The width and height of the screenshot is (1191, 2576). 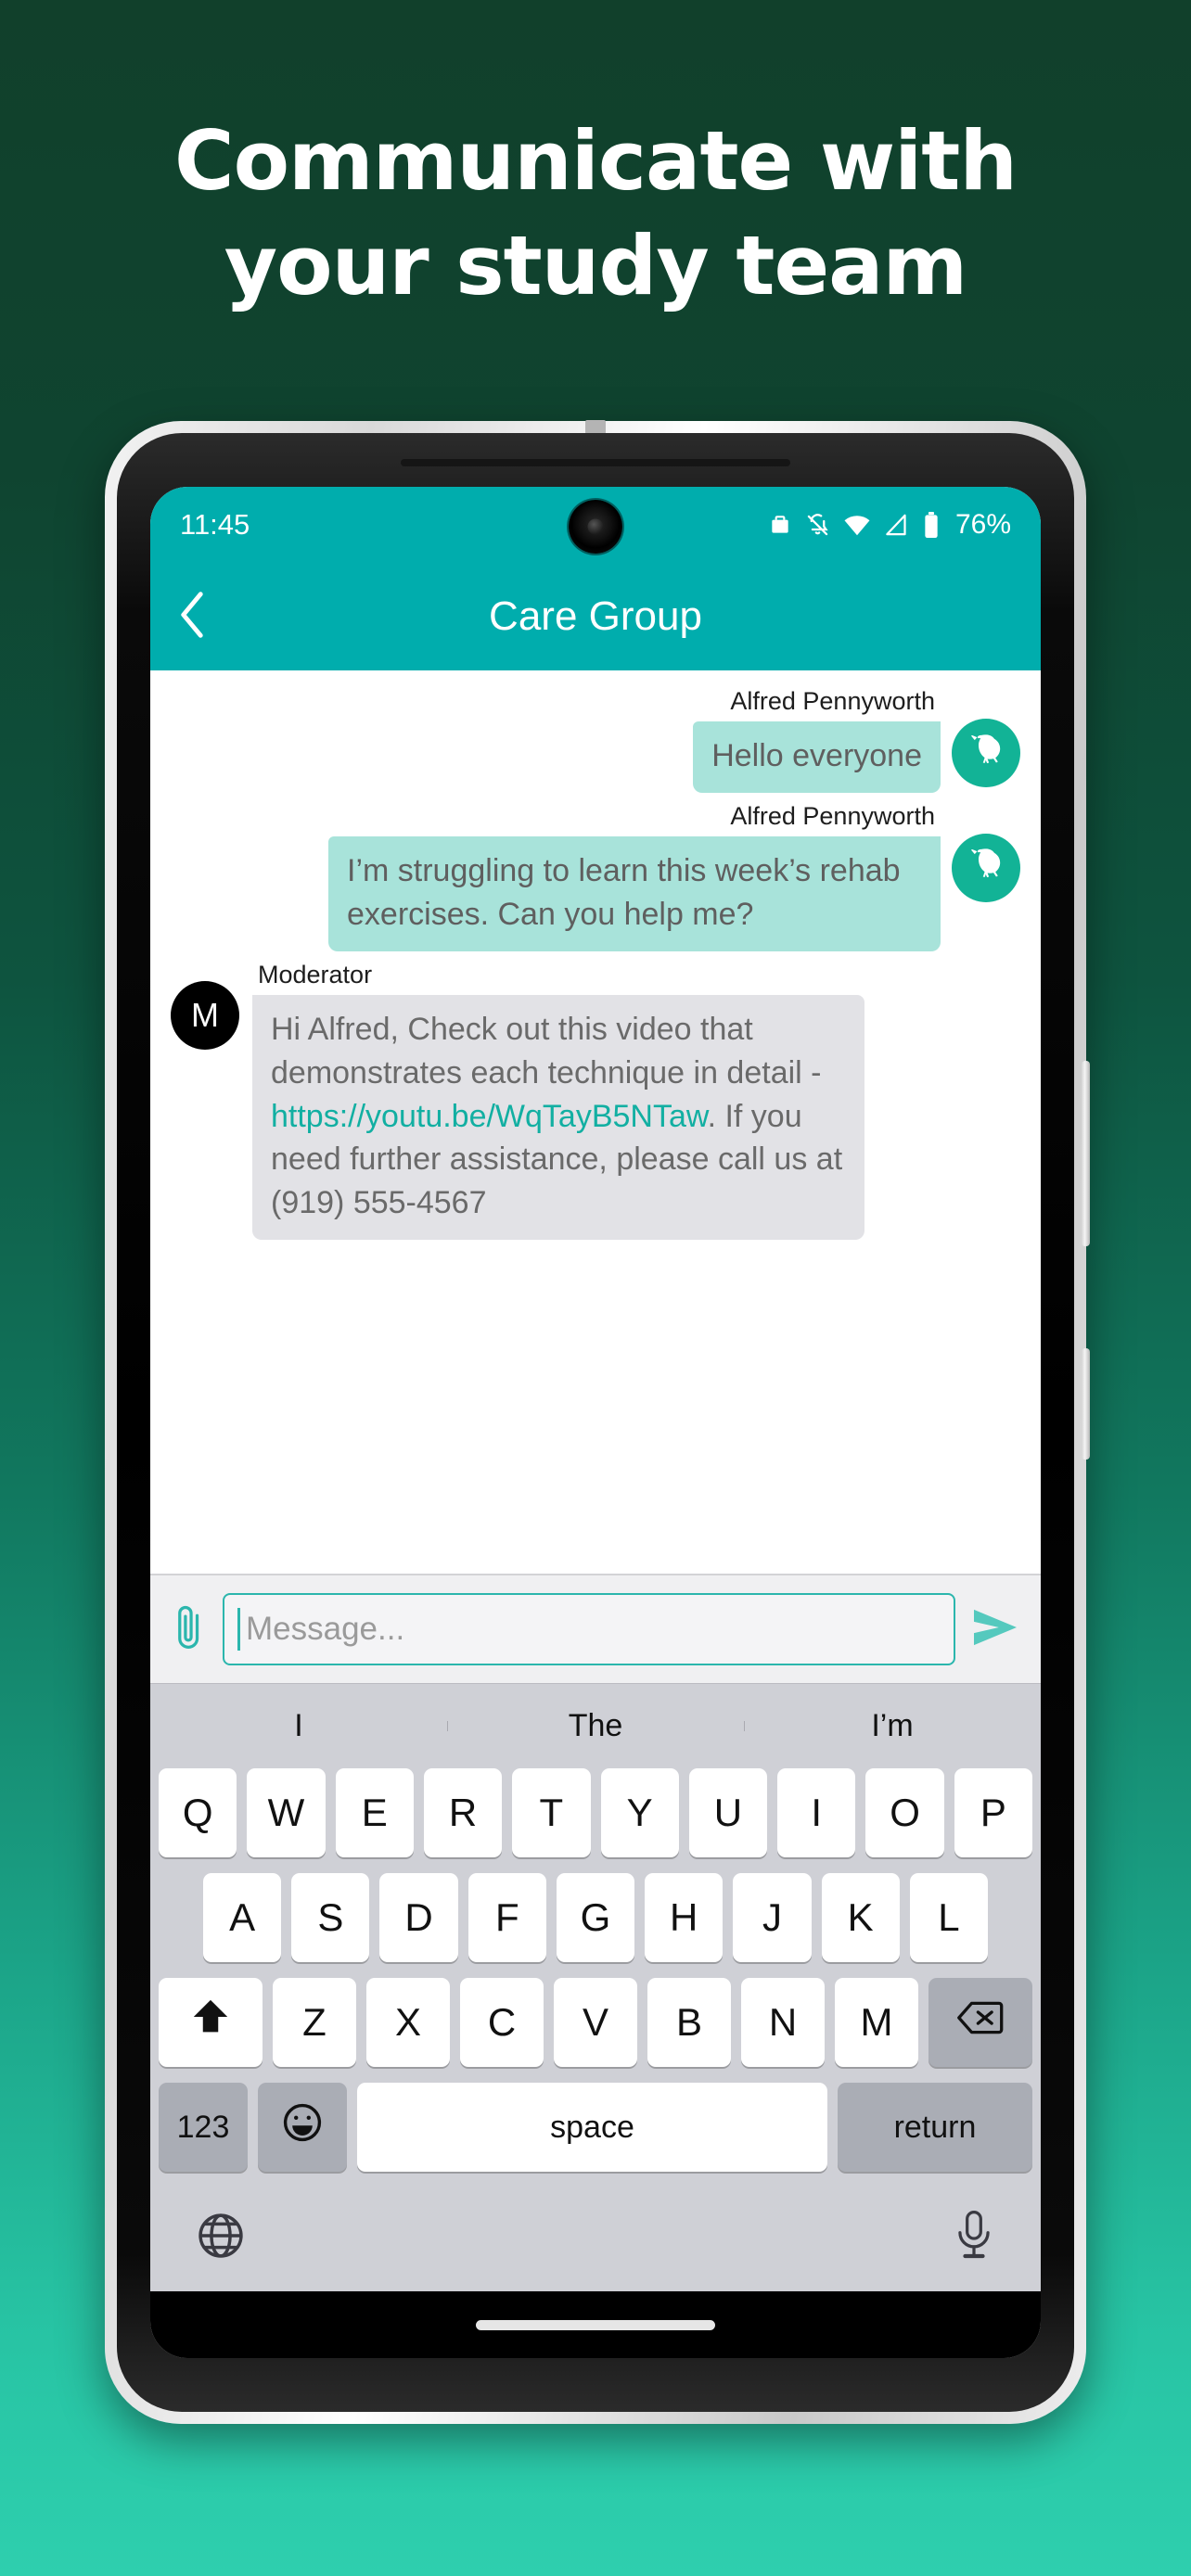 I want to click on key-e: E, so click(x=374, y=1813).